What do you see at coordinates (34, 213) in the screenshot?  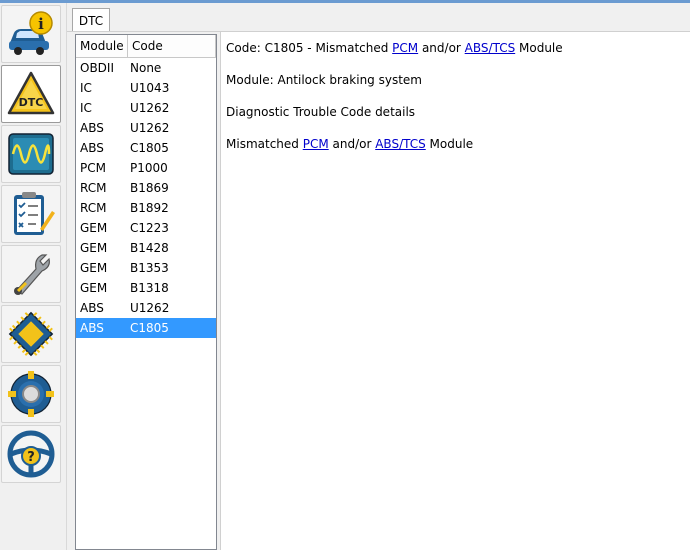 I see `checklist-icon` at bounding box center [34, 213].